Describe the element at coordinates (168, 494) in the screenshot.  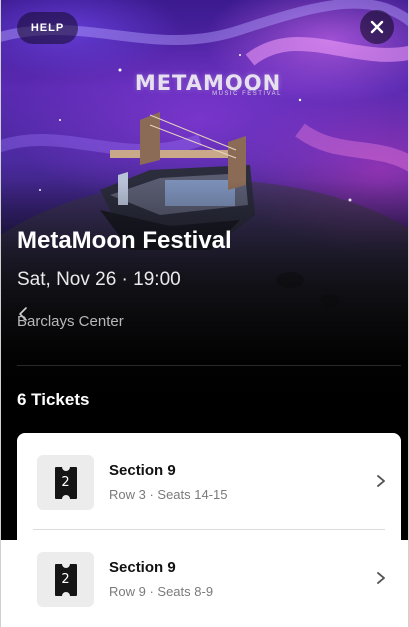
I see `ticket-seats: Row 3 · Seats 14-15` at that location.